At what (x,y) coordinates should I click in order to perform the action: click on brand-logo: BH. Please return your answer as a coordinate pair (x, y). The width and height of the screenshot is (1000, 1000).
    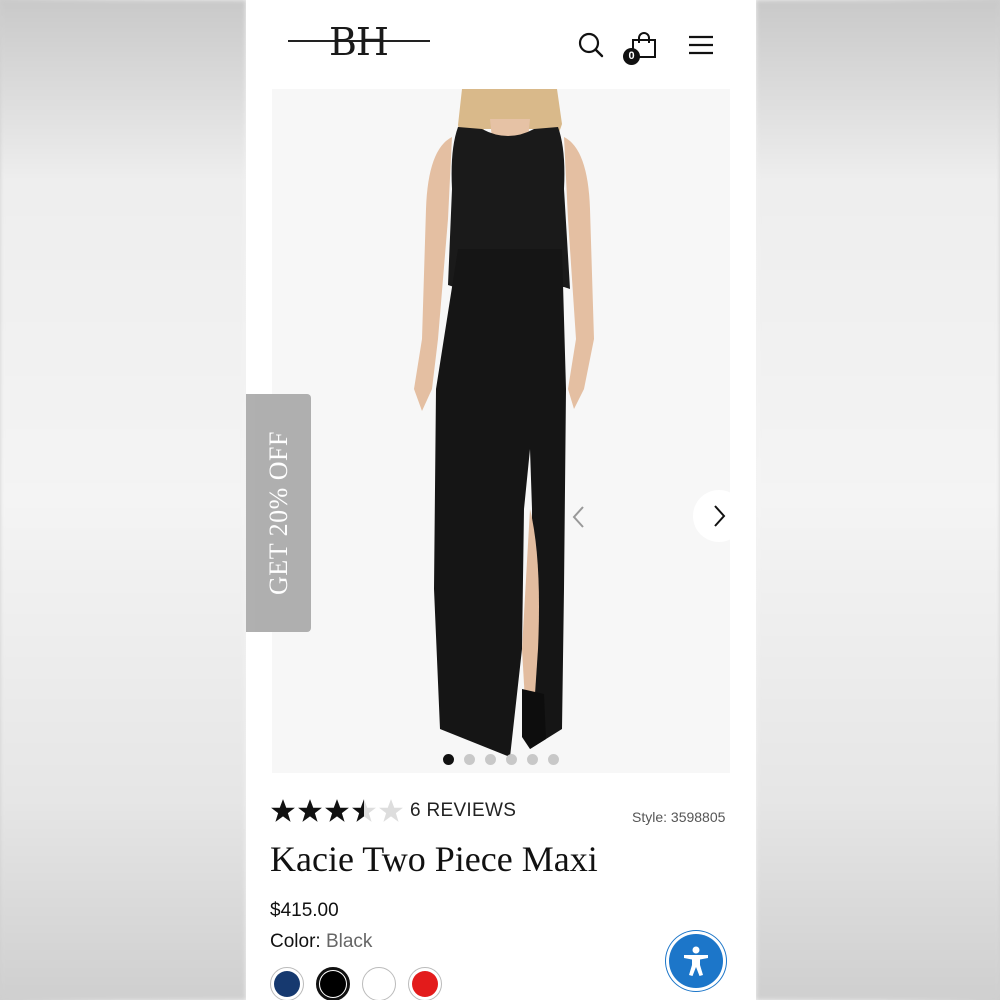
    Looking at the image, I should click on (358, 42).